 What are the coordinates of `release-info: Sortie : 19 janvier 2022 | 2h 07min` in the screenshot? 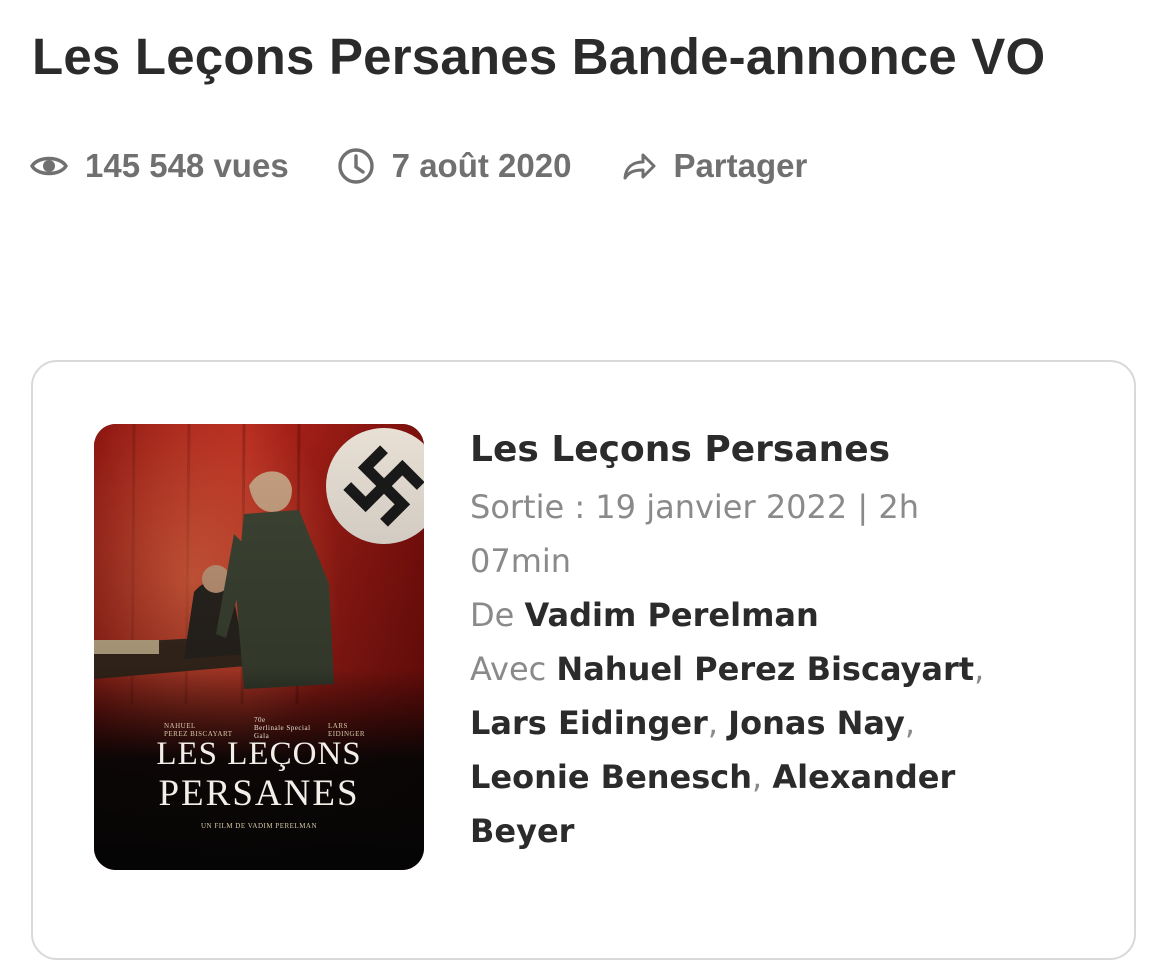 It's located at (695, 534).